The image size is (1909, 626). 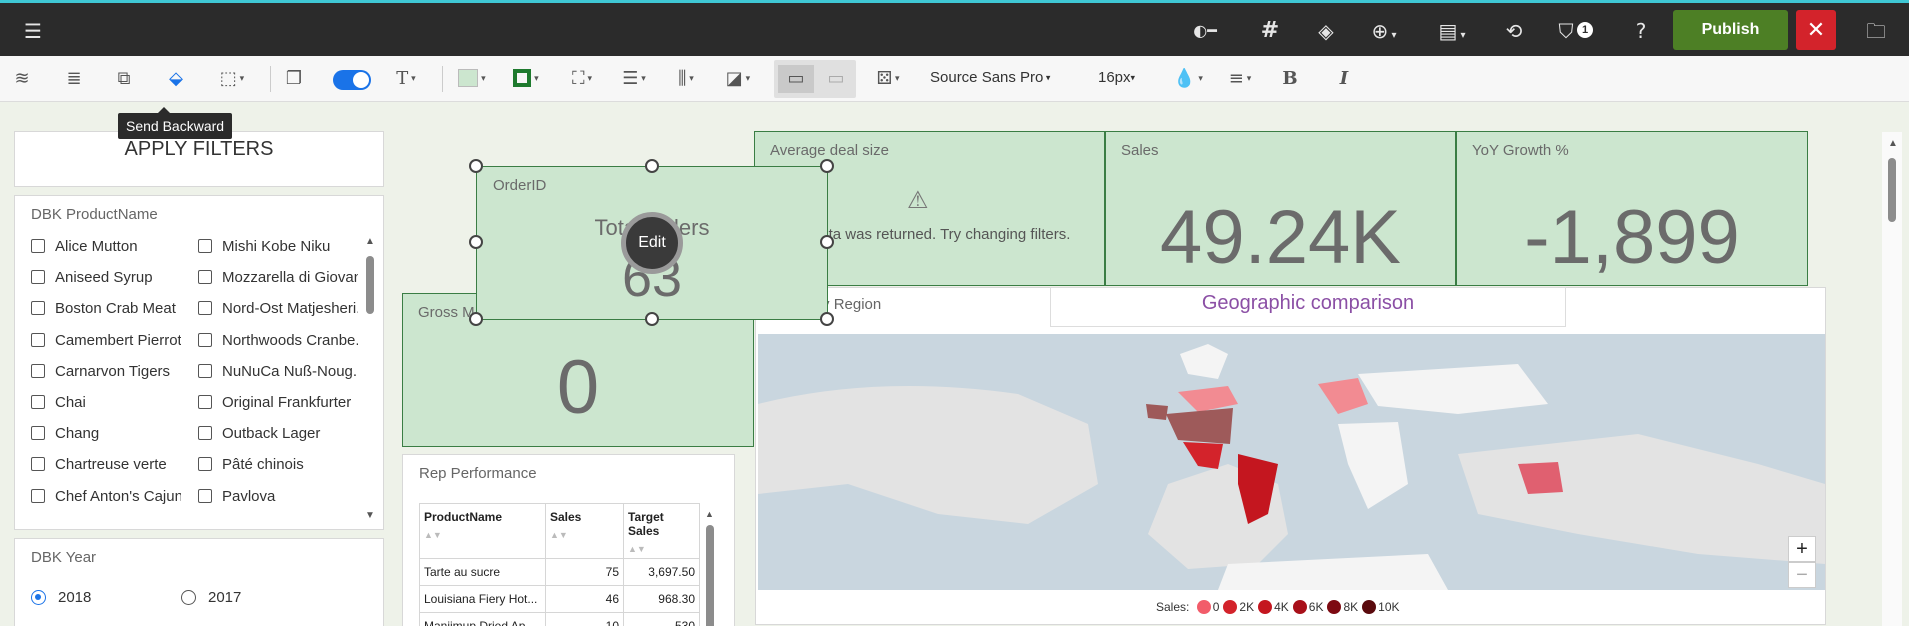 What do you see at coordinates (176, 79) in the screenshot?
I see `send-backward-icon: ⬙` at bounding box center [176, 79].